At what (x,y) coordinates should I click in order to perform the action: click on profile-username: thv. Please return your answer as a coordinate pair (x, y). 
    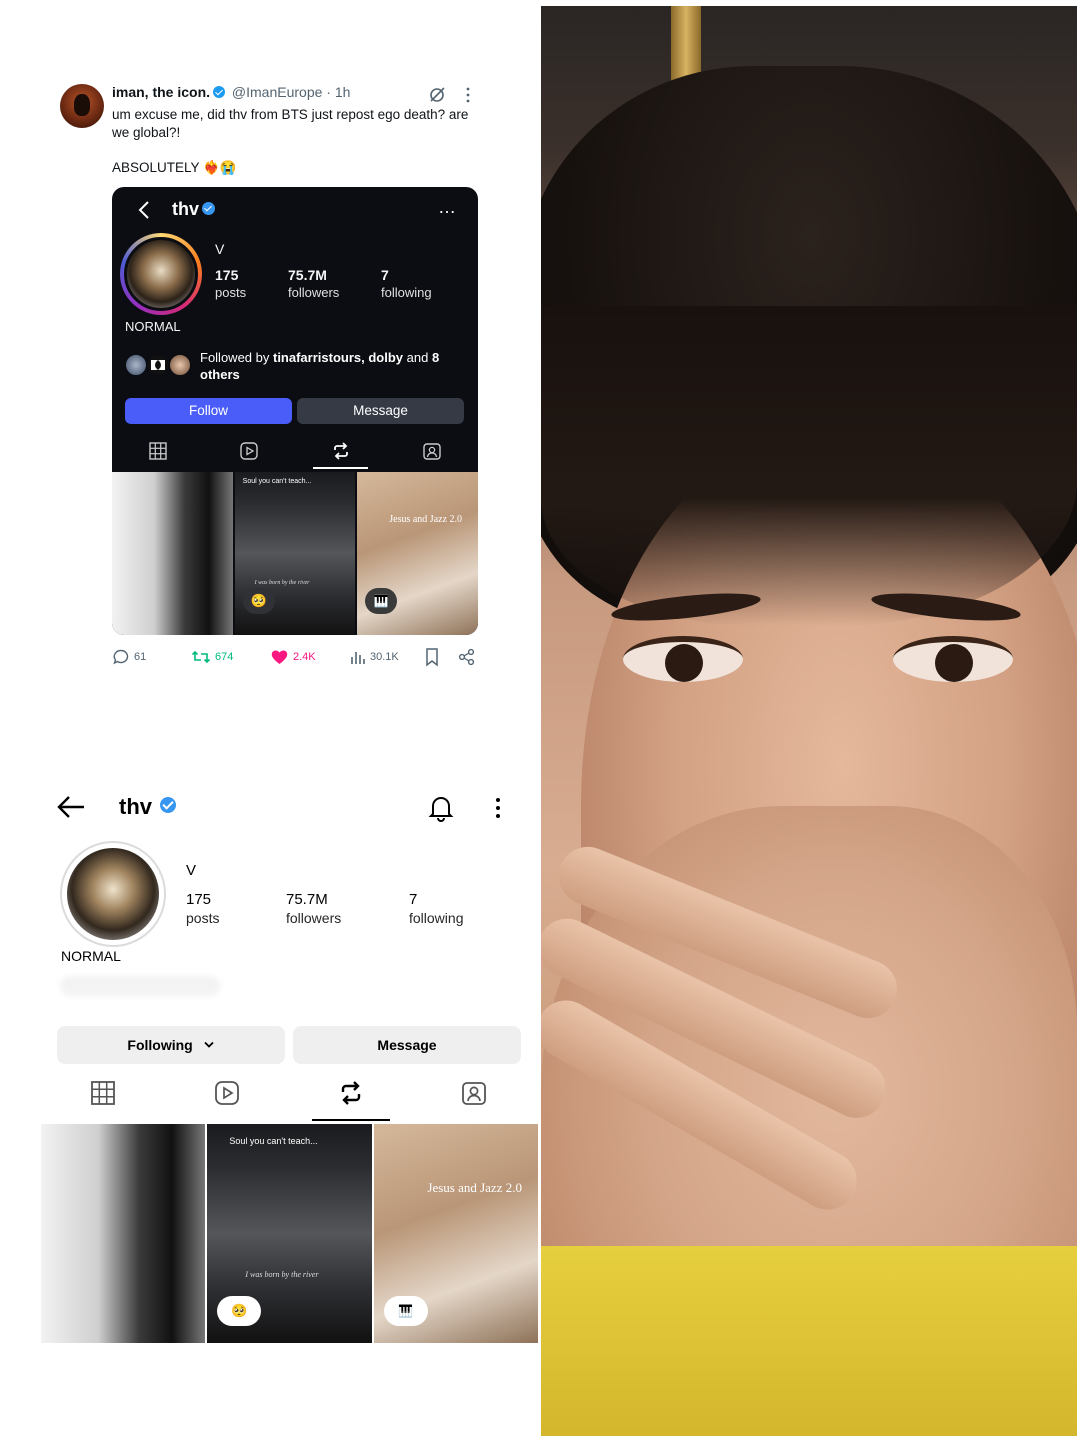
    Looking at the image, I should click on (147, 807).